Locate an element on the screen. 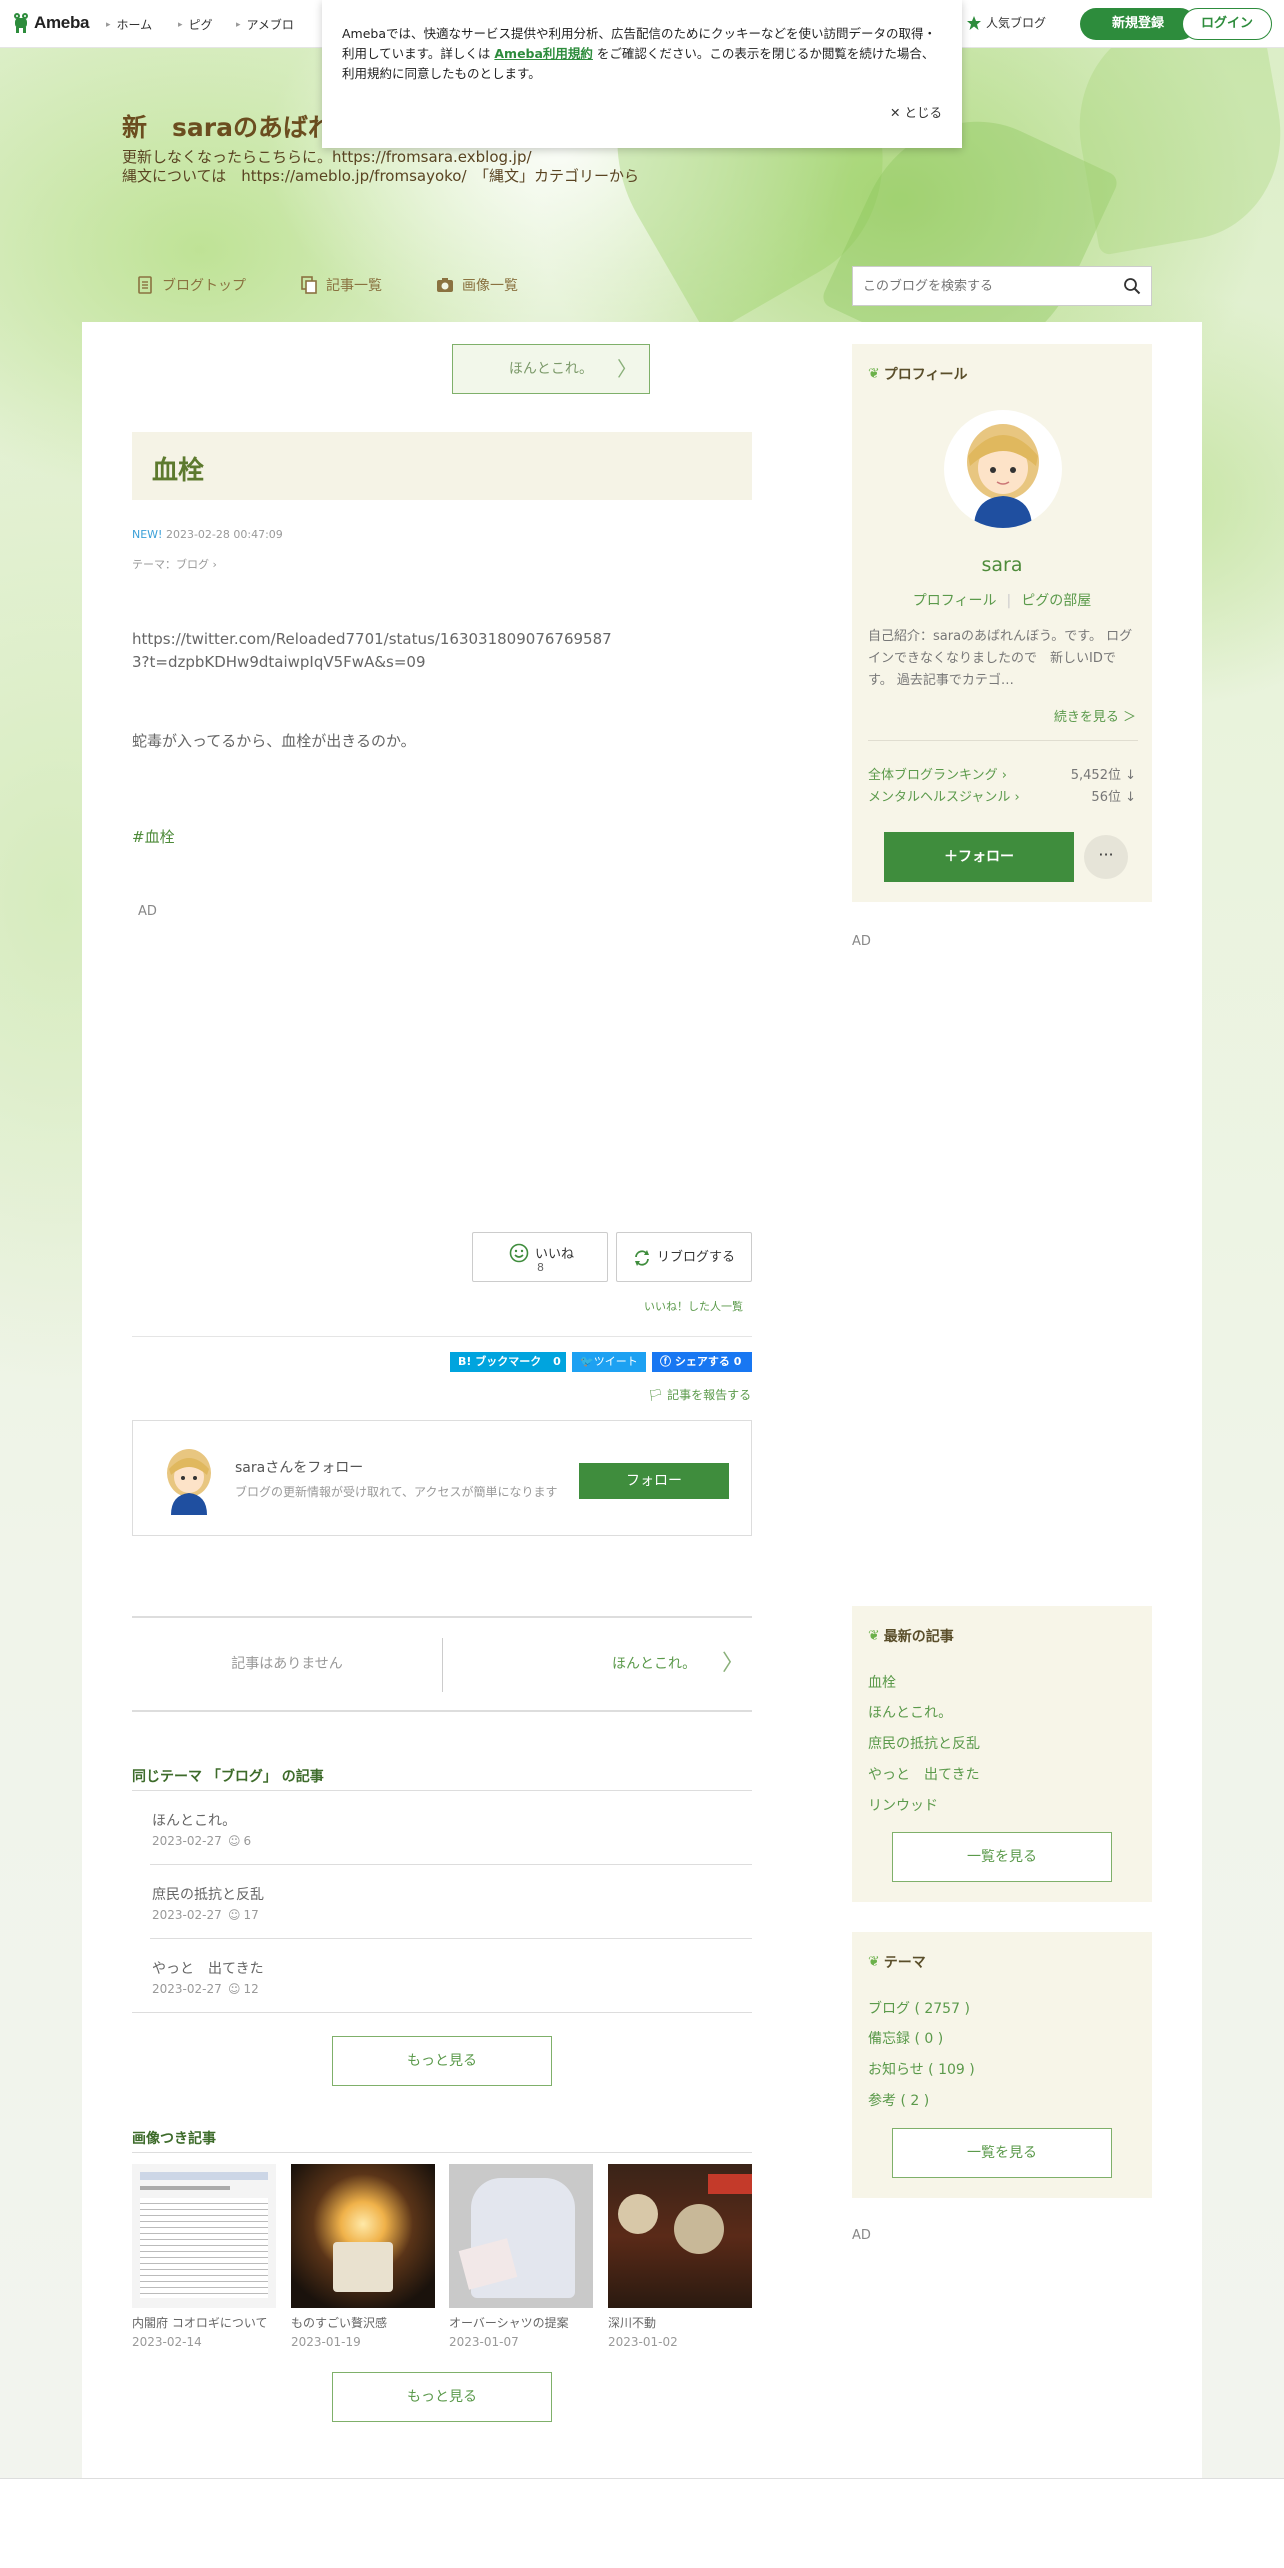 This screenshot has width=1284, height=2568. blog-title: 新 saraのあばれ is located at coordinates (227, 126).